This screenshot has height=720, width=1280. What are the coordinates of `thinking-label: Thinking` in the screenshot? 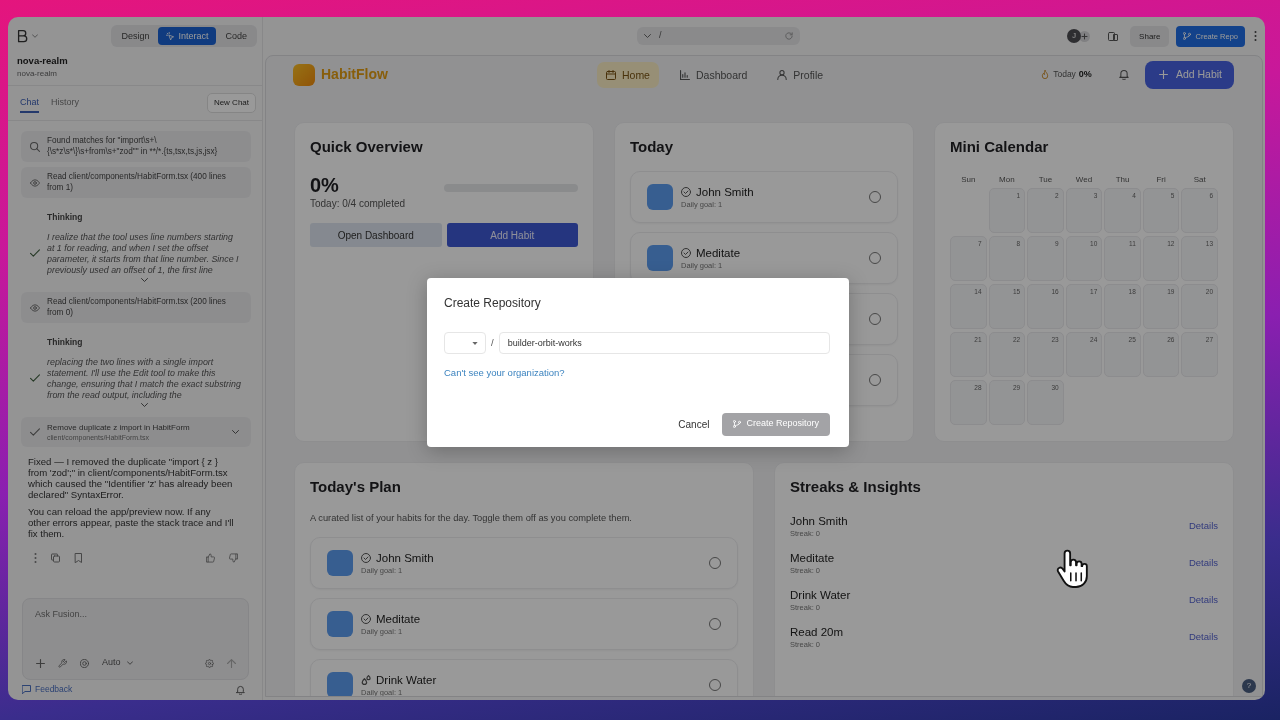 It's located at (65, 342).